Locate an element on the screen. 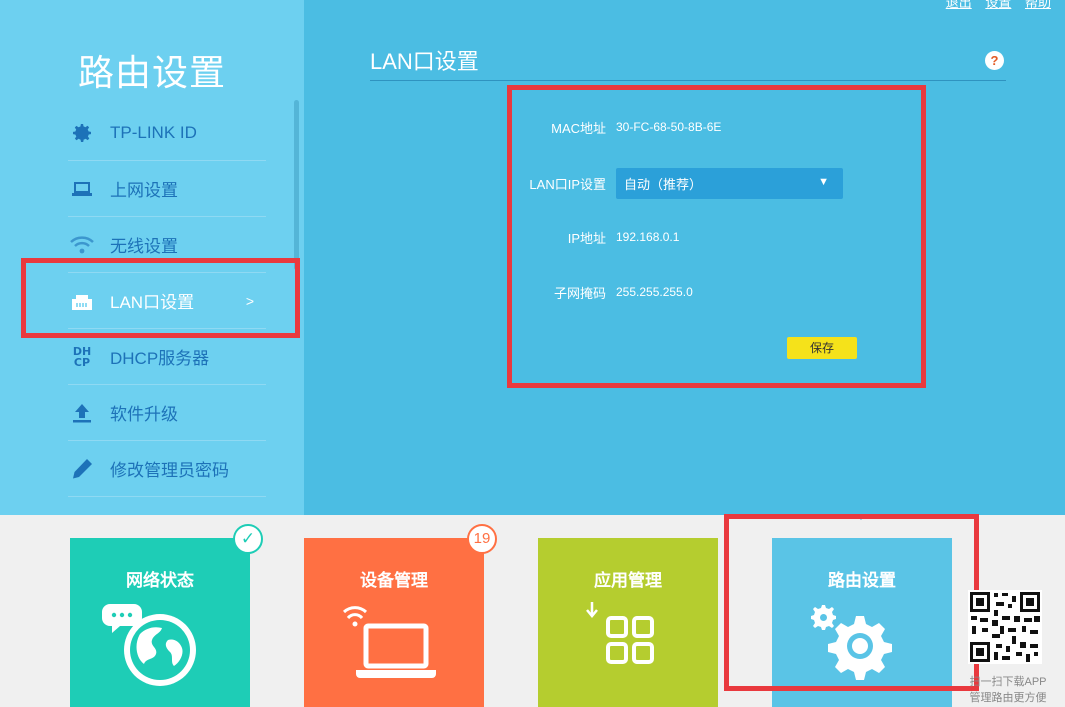  tile-app-management: 应用管理 is located at coordinates (628, 622).